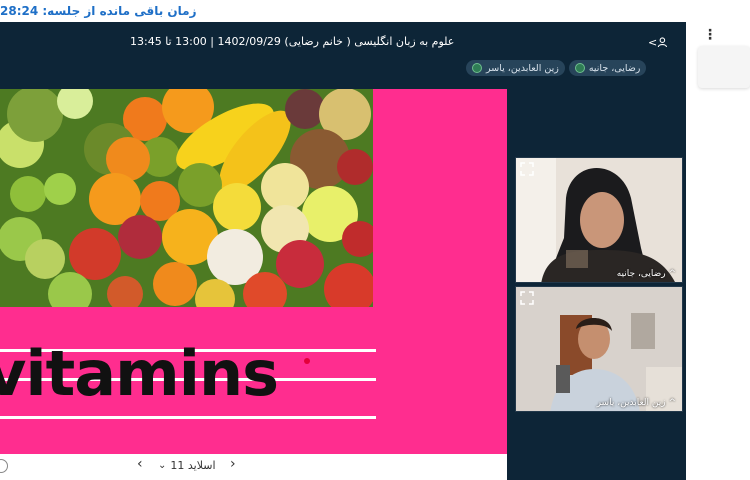 The image size is (750, 480). I want to click on video-tile: ^ رضایی، جانیه, so click(599, 220).